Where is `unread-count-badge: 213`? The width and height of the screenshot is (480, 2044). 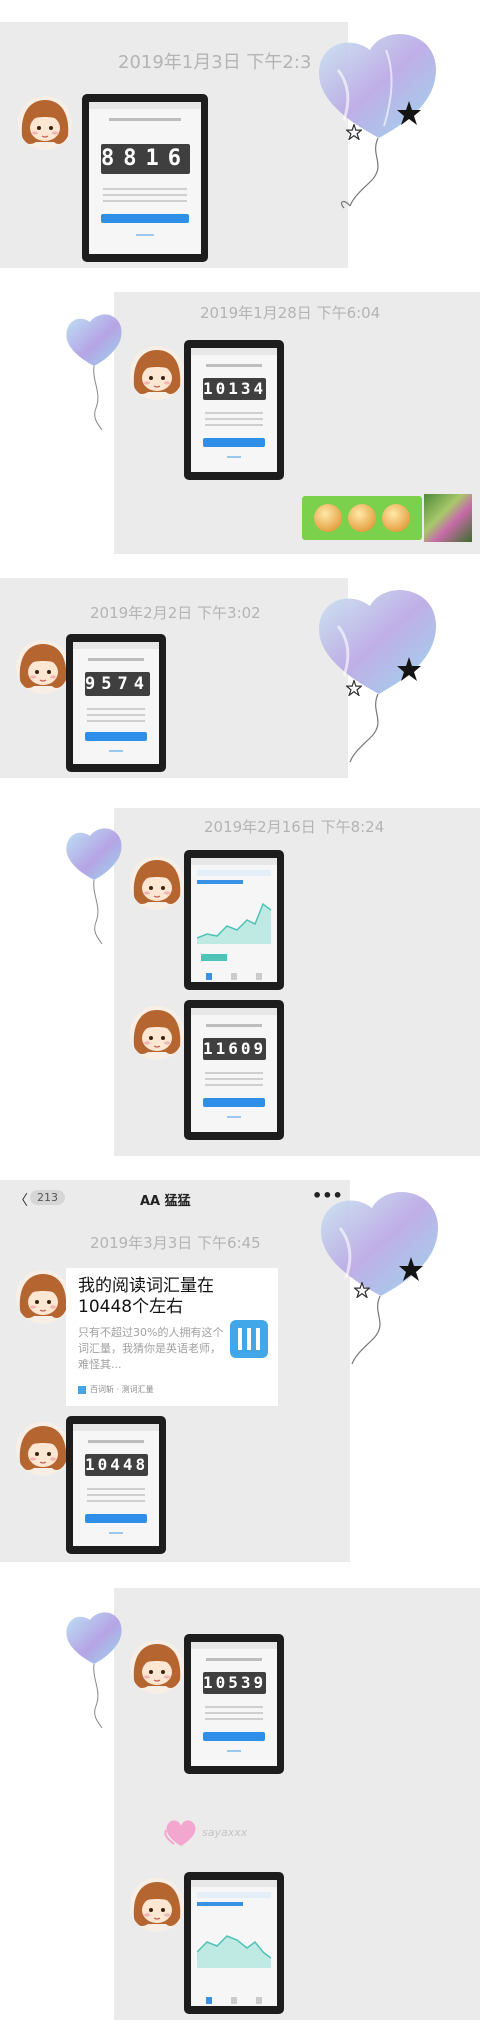 unread-count-badge: 213 is located at coordinates (47, 1197).